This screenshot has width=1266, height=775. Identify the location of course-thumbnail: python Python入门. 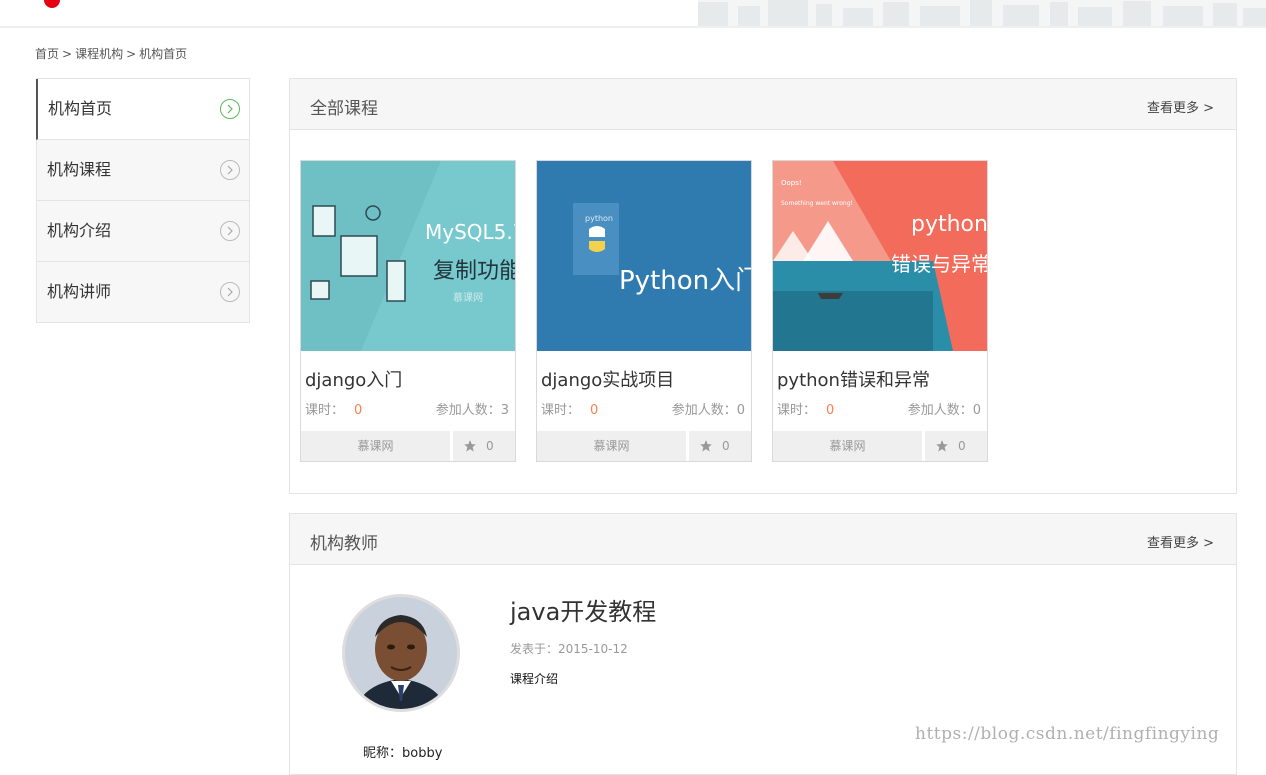
(644, 256).